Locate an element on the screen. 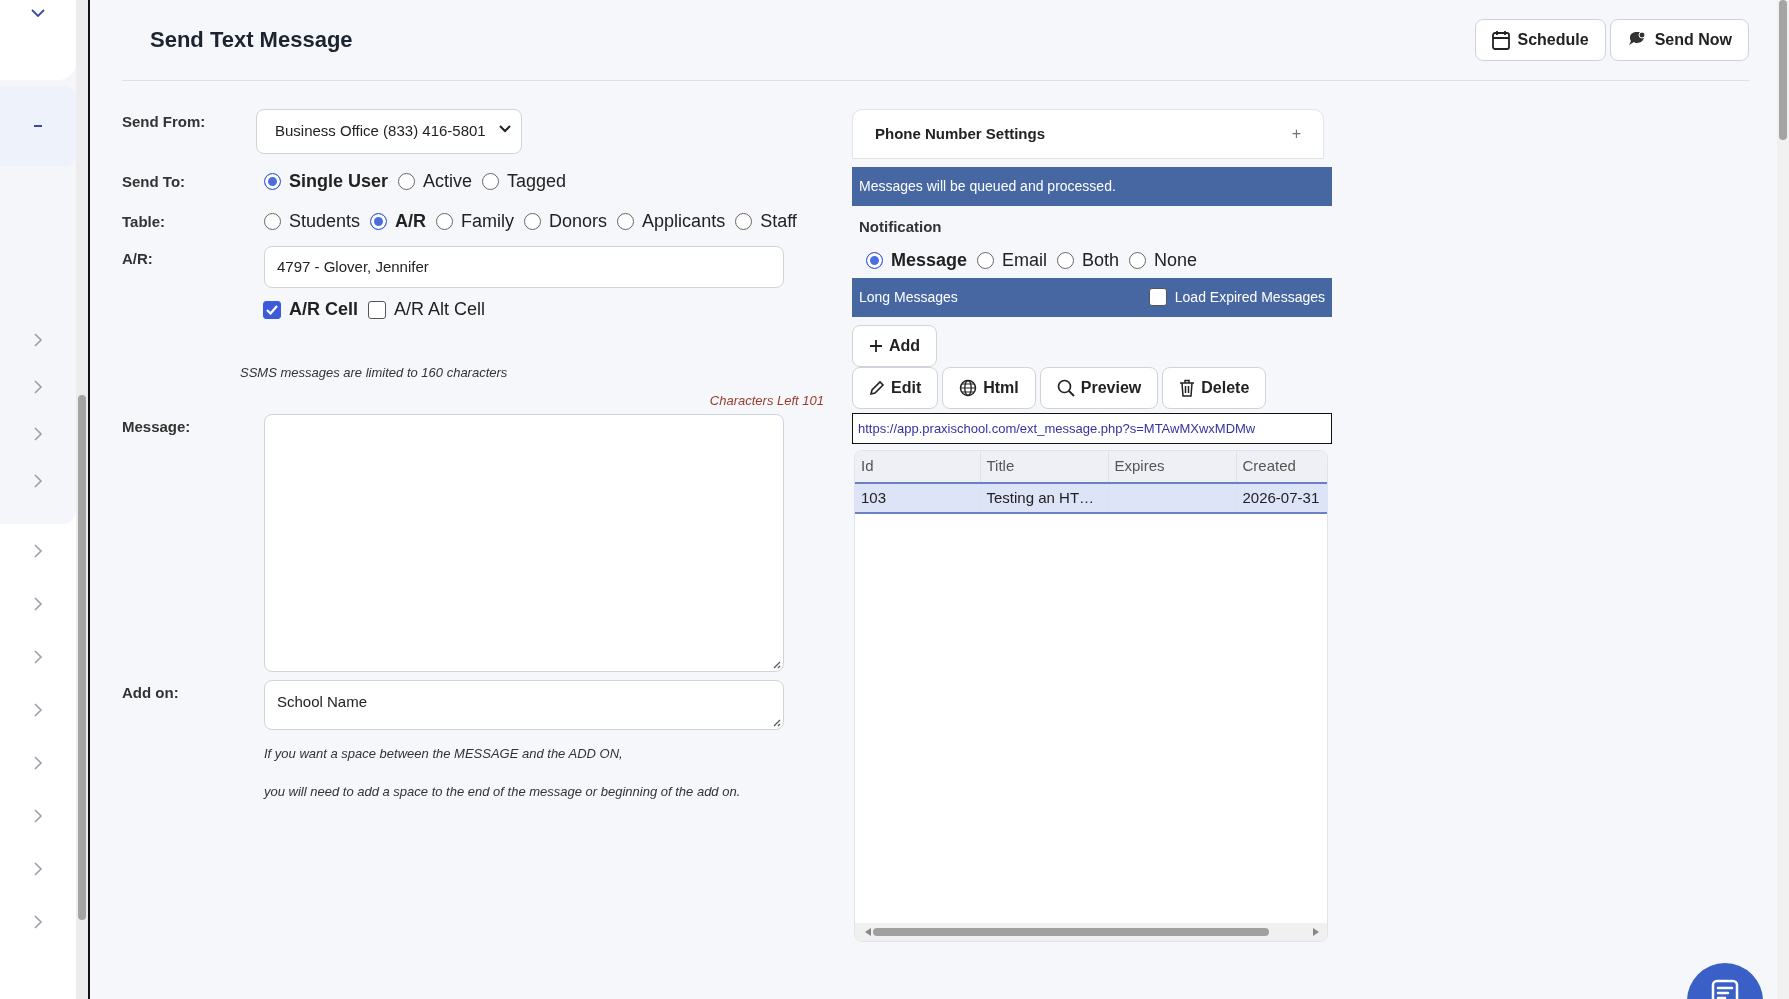 The width and height of the screenshot is (1789, 999). globe-icon is located at coordinates (968, 387).